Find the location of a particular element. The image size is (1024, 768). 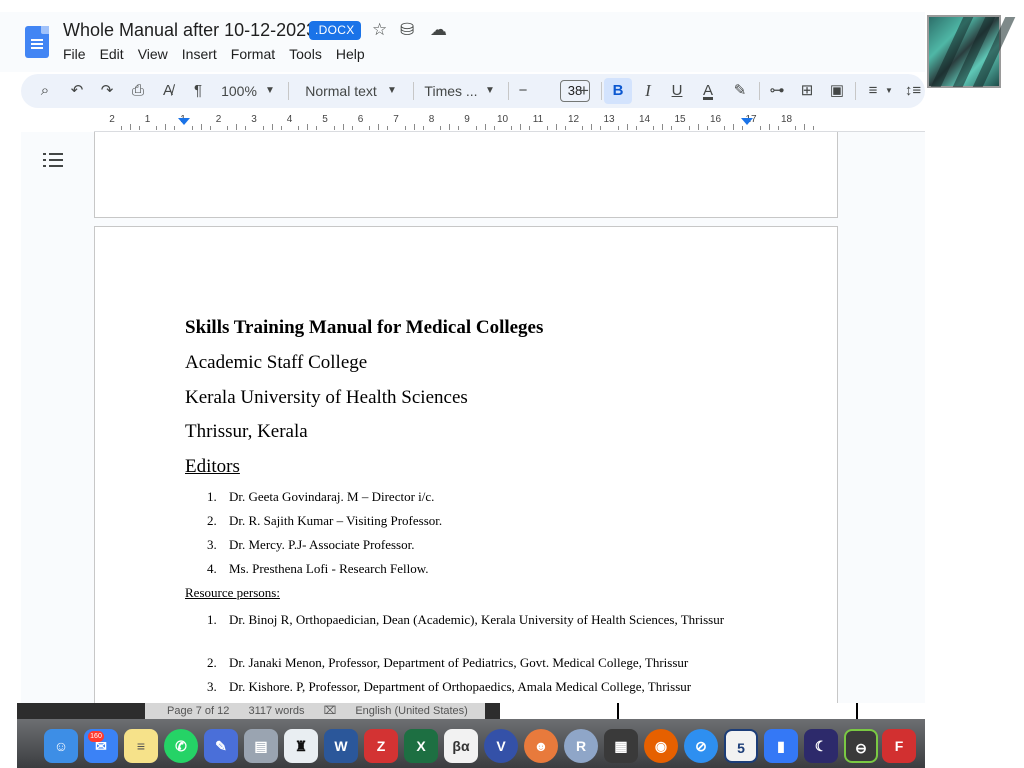

paragraph-style-select: Normal text is located at coordinates (341, 91).